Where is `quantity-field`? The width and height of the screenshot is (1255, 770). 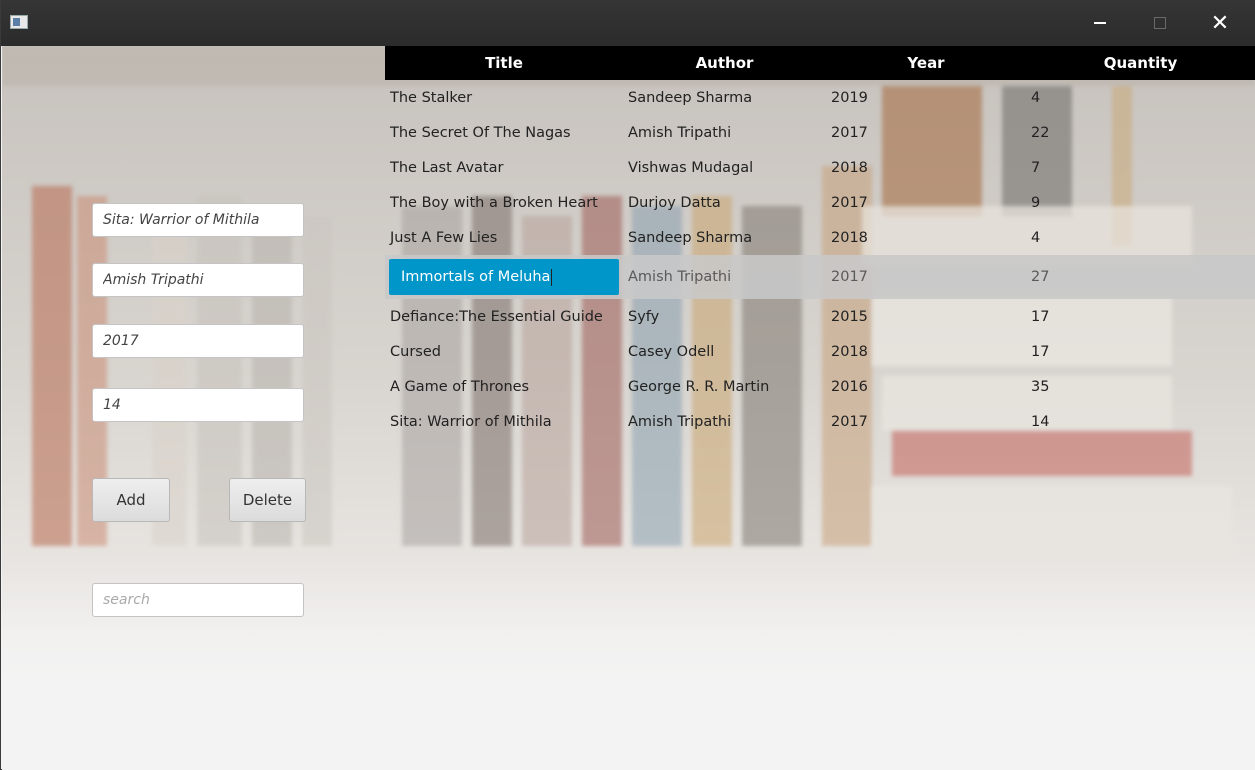 quantity-field is located at coordinates (198, 405).